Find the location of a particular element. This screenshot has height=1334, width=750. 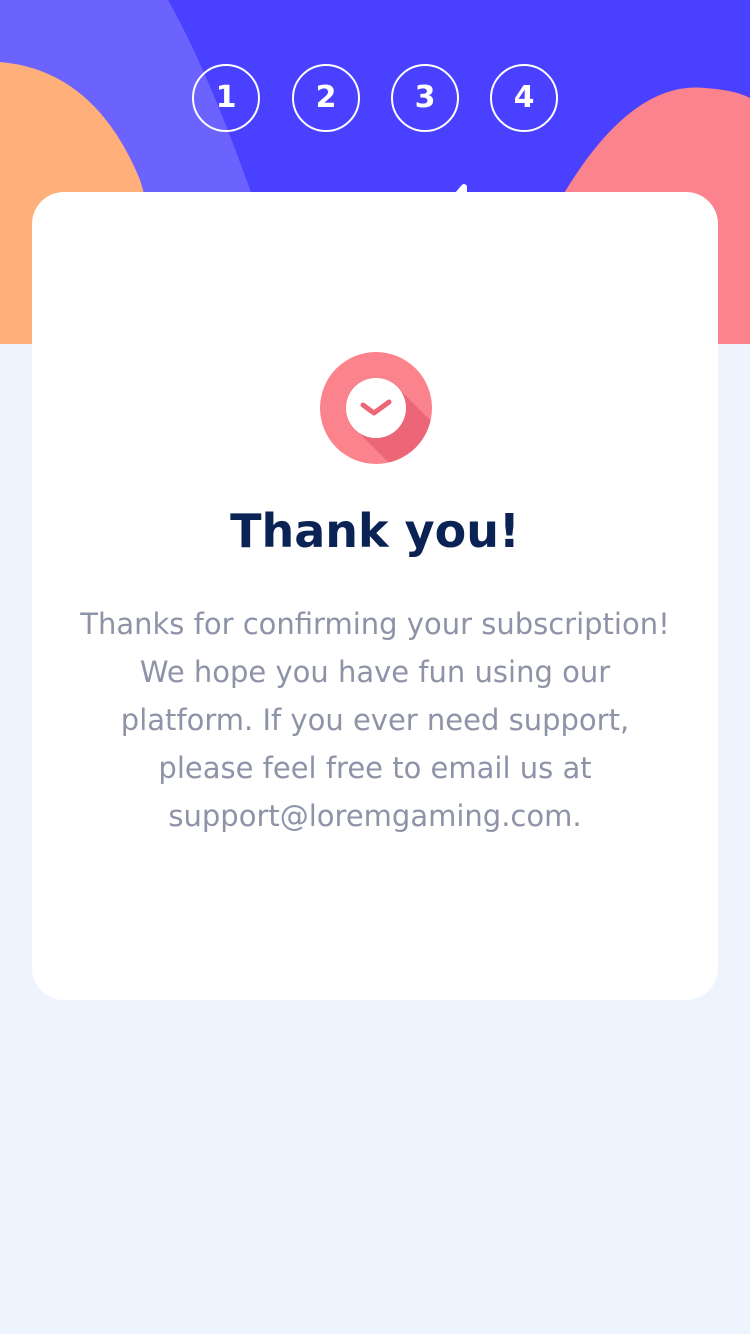

check-circle-icon is located at coordinates (376, 408).